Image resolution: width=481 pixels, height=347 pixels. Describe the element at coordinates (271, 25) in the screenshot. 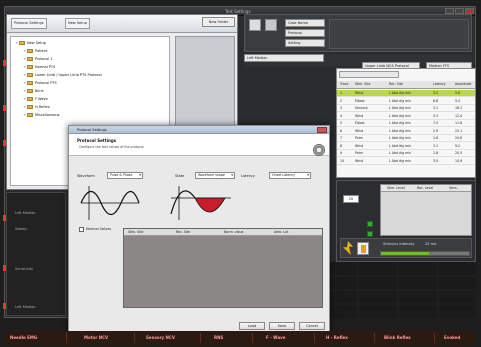

I see `document-icon` at that location.